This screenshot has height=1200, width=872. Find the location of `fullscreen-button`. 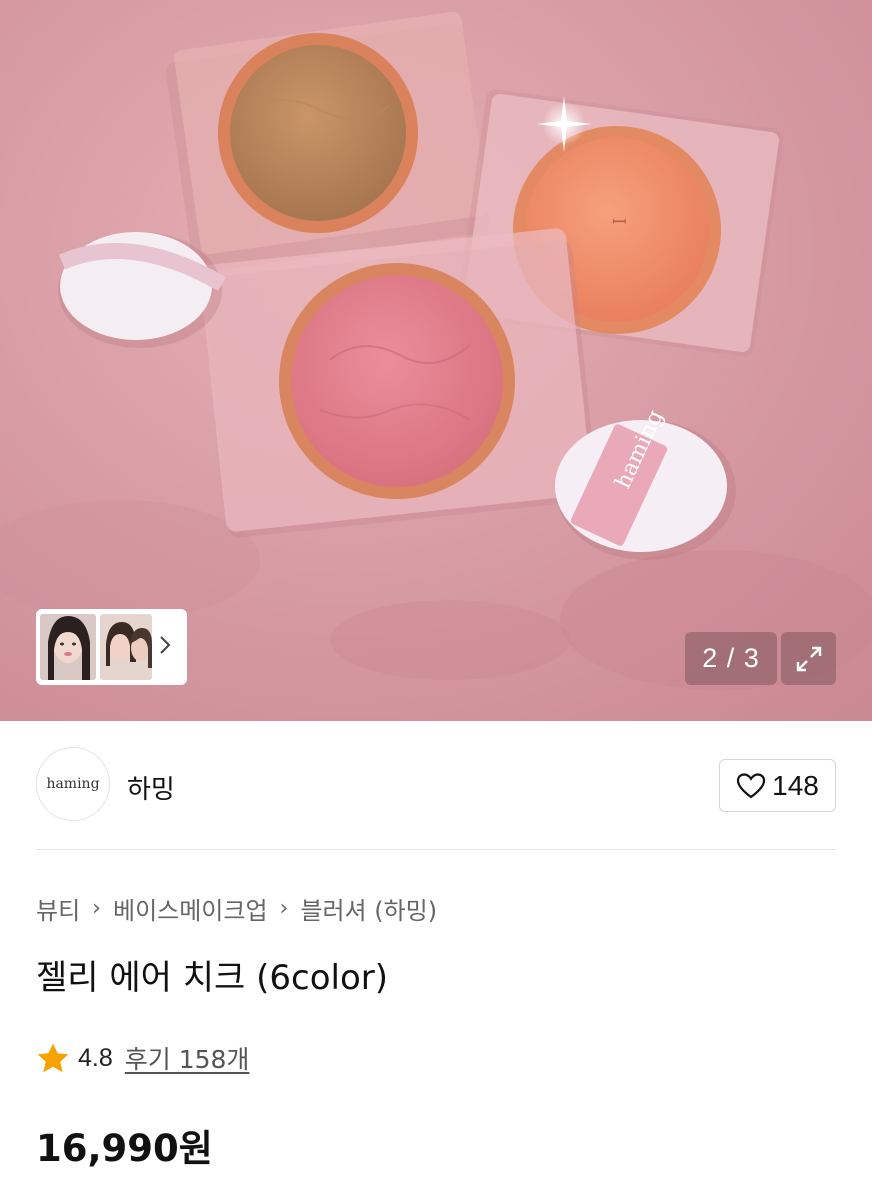

fullscreen-button is located at coordinates (808, 658).